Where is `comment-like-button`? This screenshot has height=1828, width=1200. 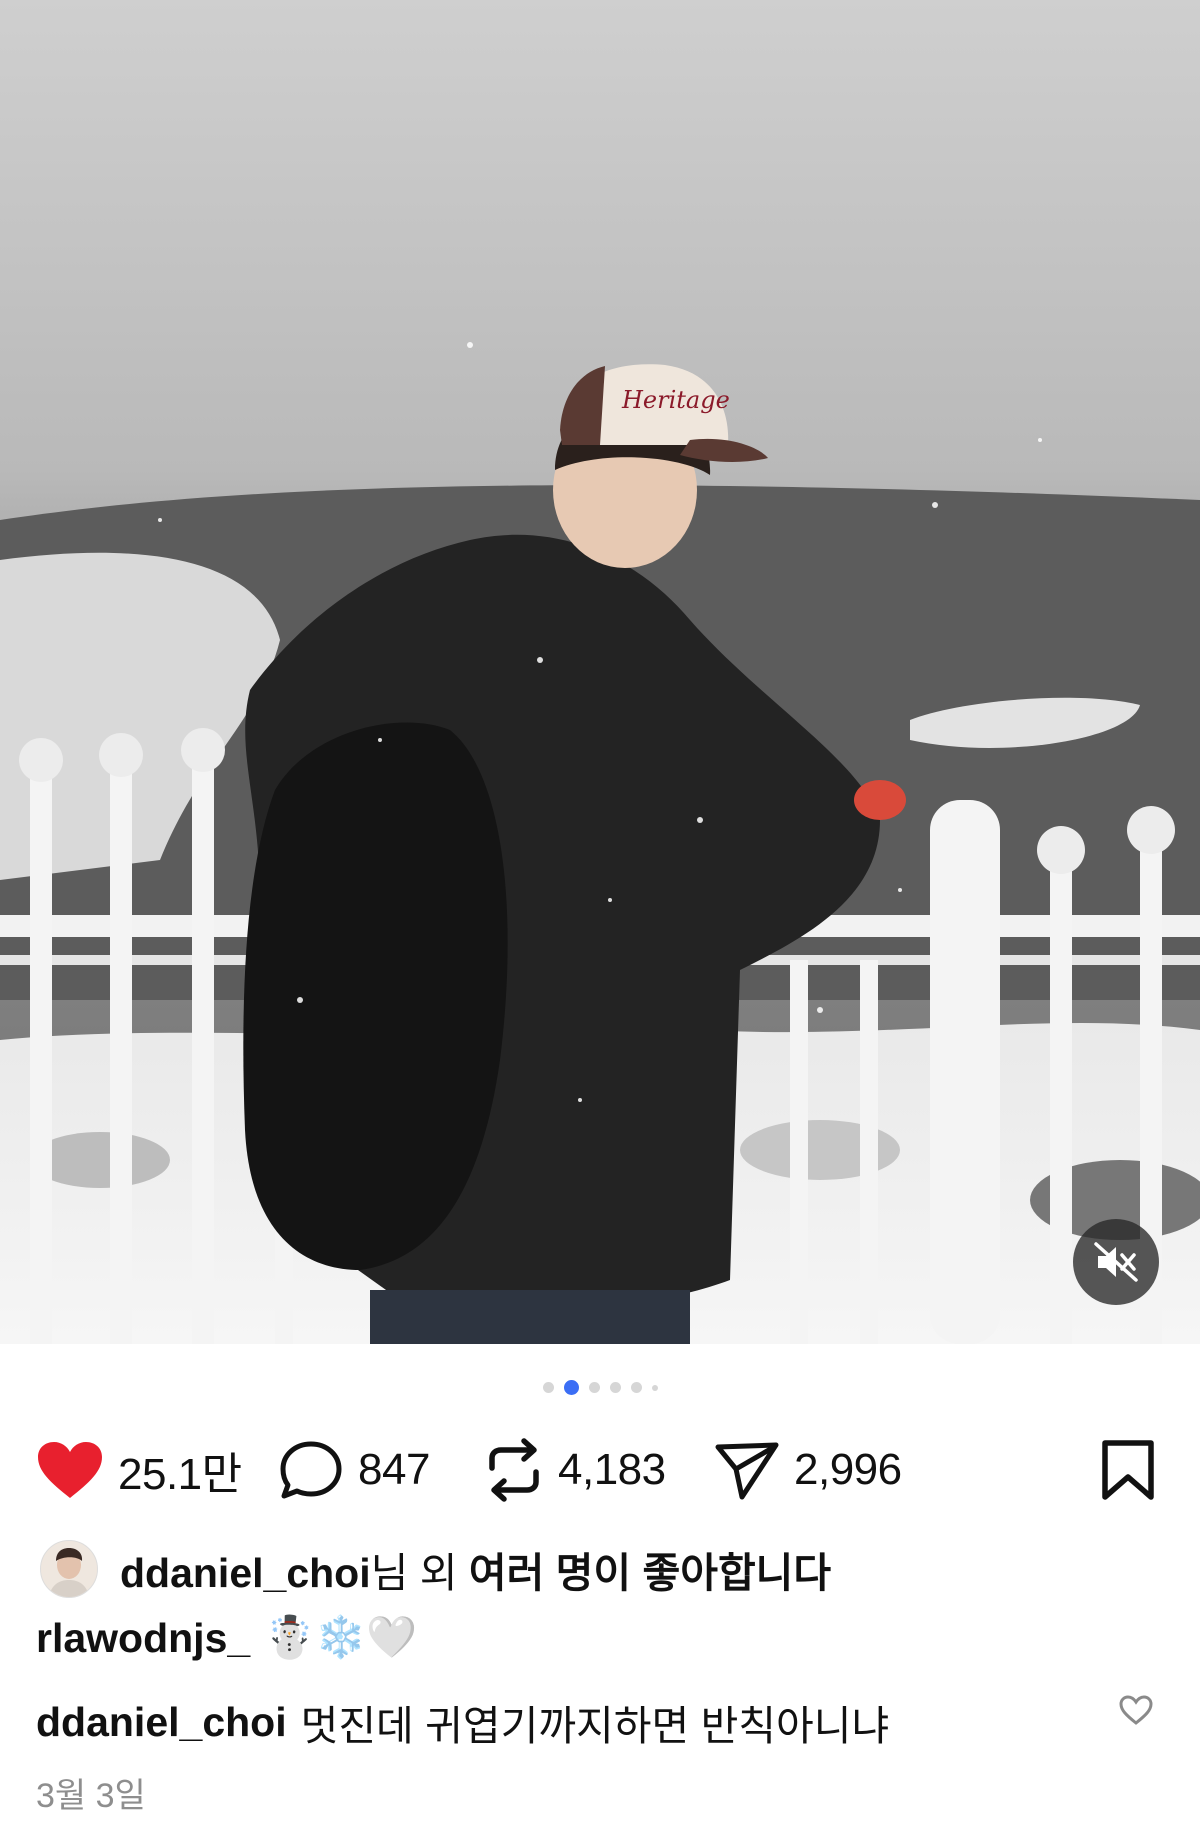 comment-like-button is located at coordinates (1137, 1713).